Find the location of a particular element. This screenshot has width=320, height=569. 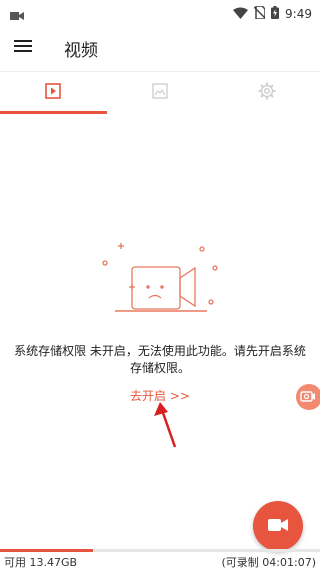

record-button is located at coordinates (278, 526).